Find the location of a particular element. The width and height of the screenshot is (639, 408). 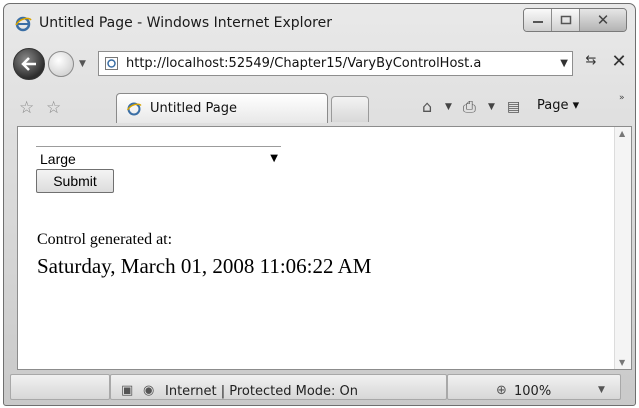

home-icon: ⌂ is located at coordinates (427, 106).